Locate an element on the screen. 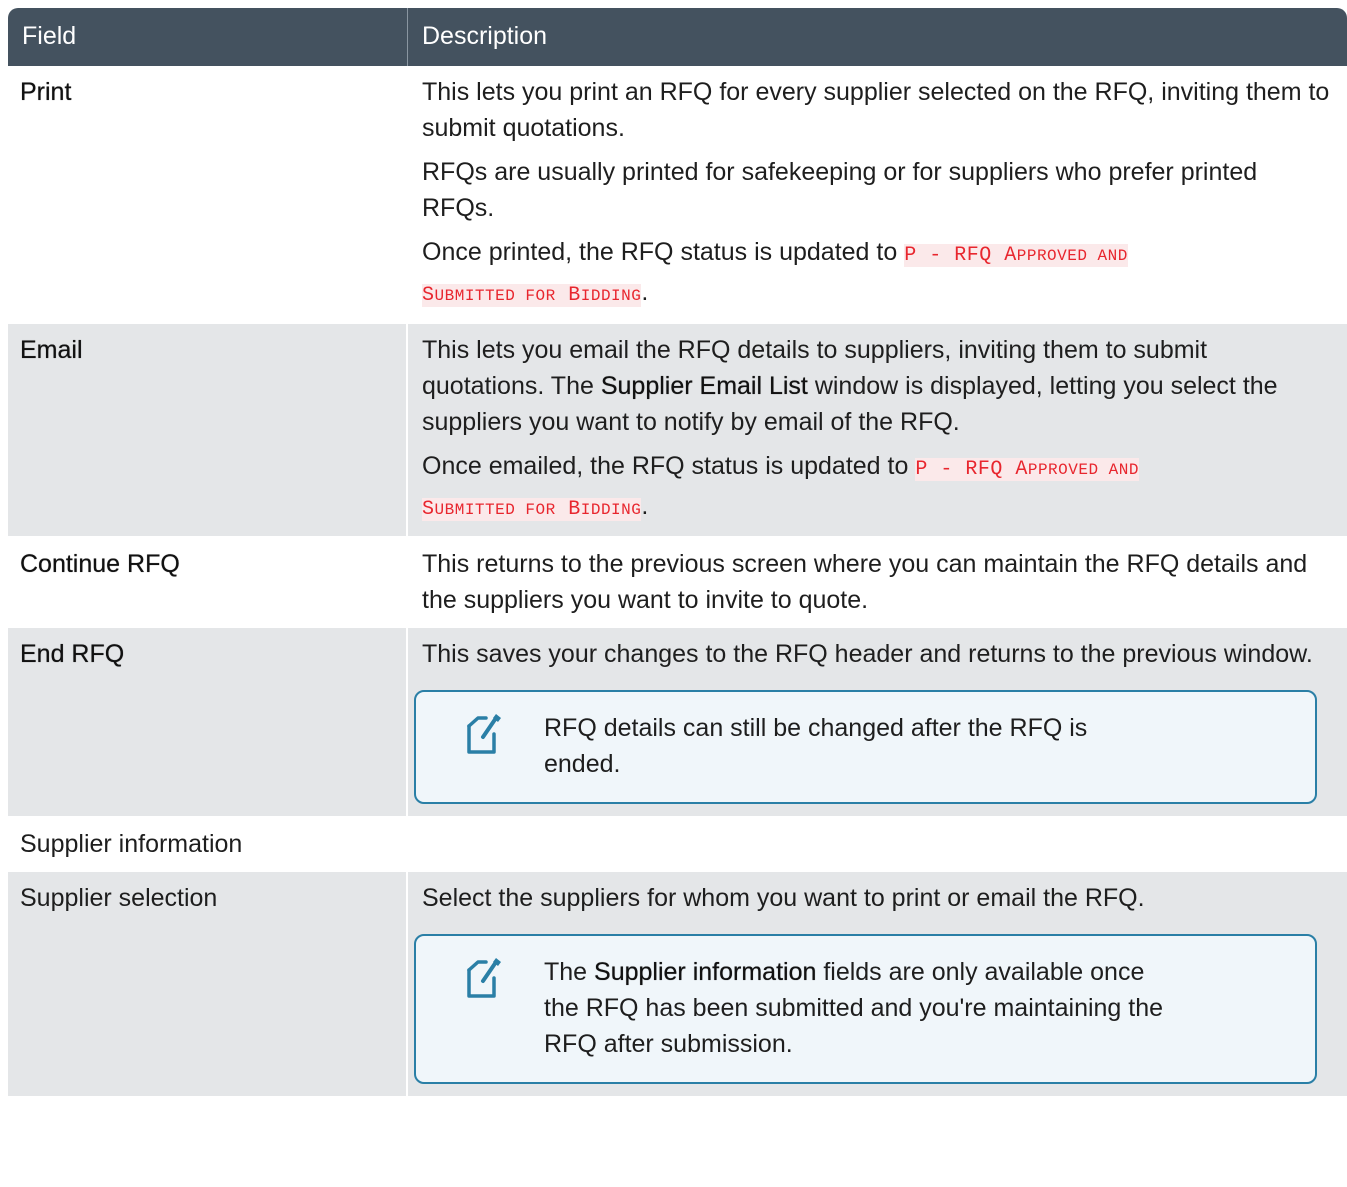 This screenshot has width=1347, height=1187. header-field: Field is located at coordinates (208, 37).